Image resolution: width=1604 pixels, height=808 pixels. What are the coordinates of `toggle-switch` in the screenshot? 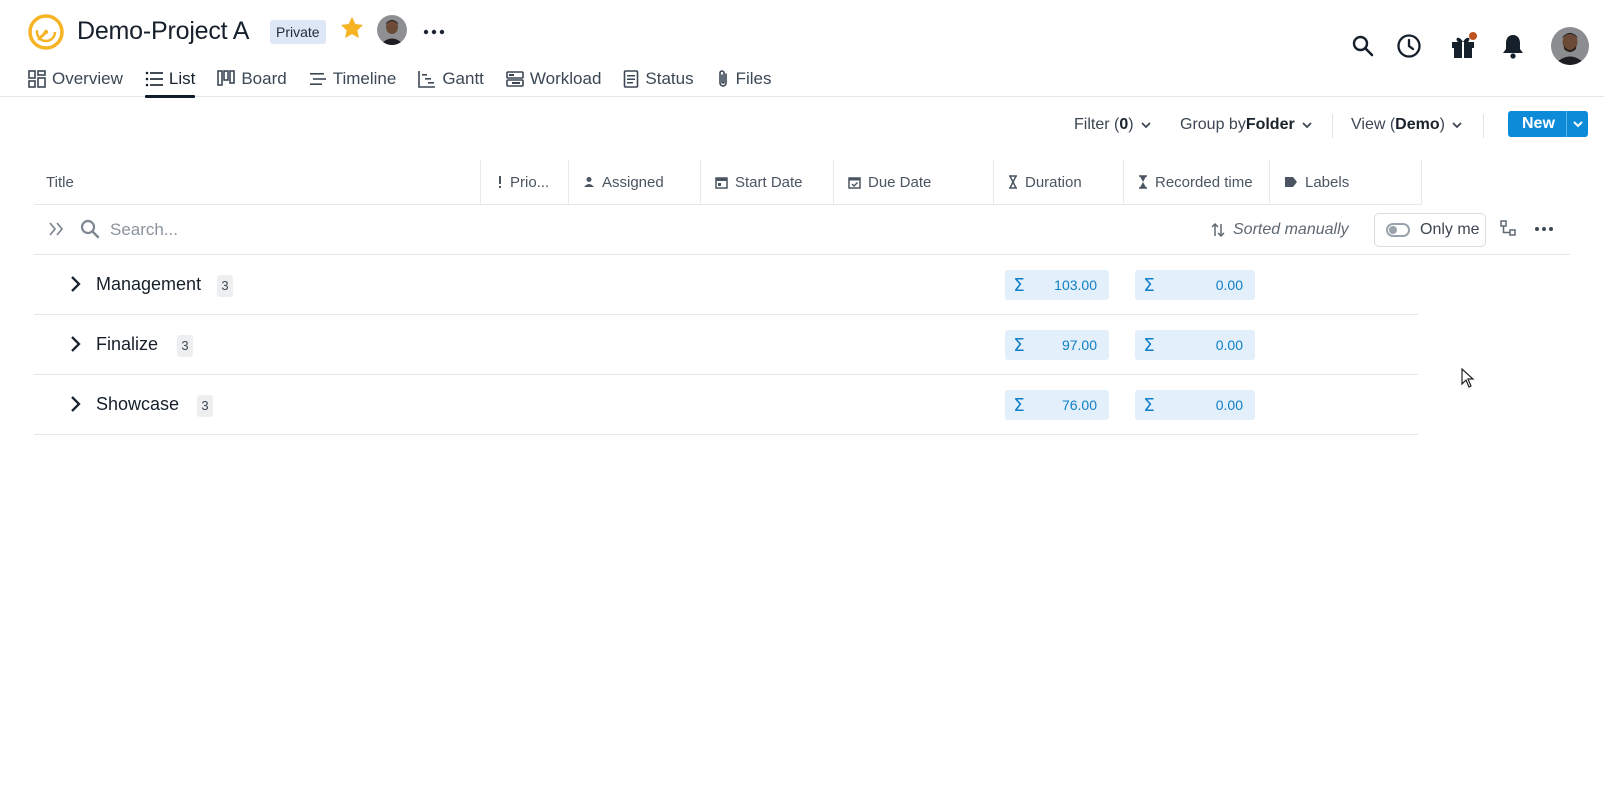 It's located at (1398, 230).